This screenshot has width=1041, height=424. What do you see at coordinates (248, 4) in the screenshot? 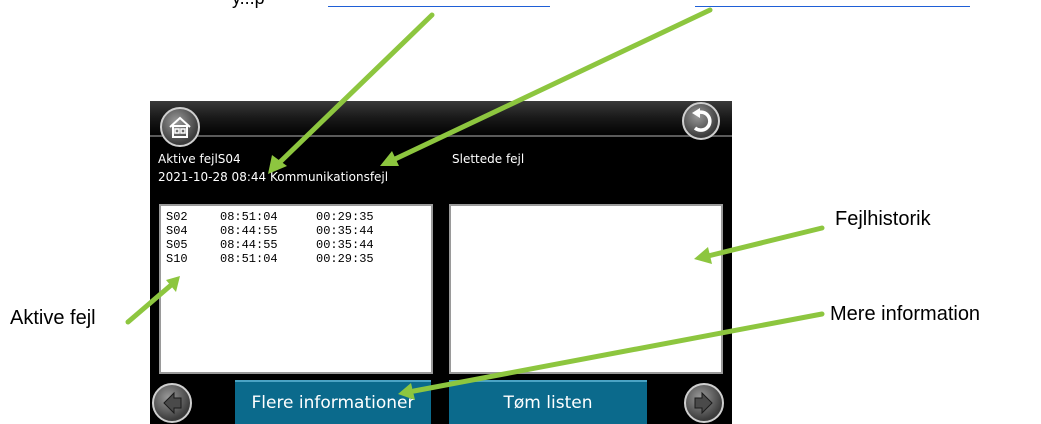
I see `top-partial-text: y...p` at bounding box center [248, 4].